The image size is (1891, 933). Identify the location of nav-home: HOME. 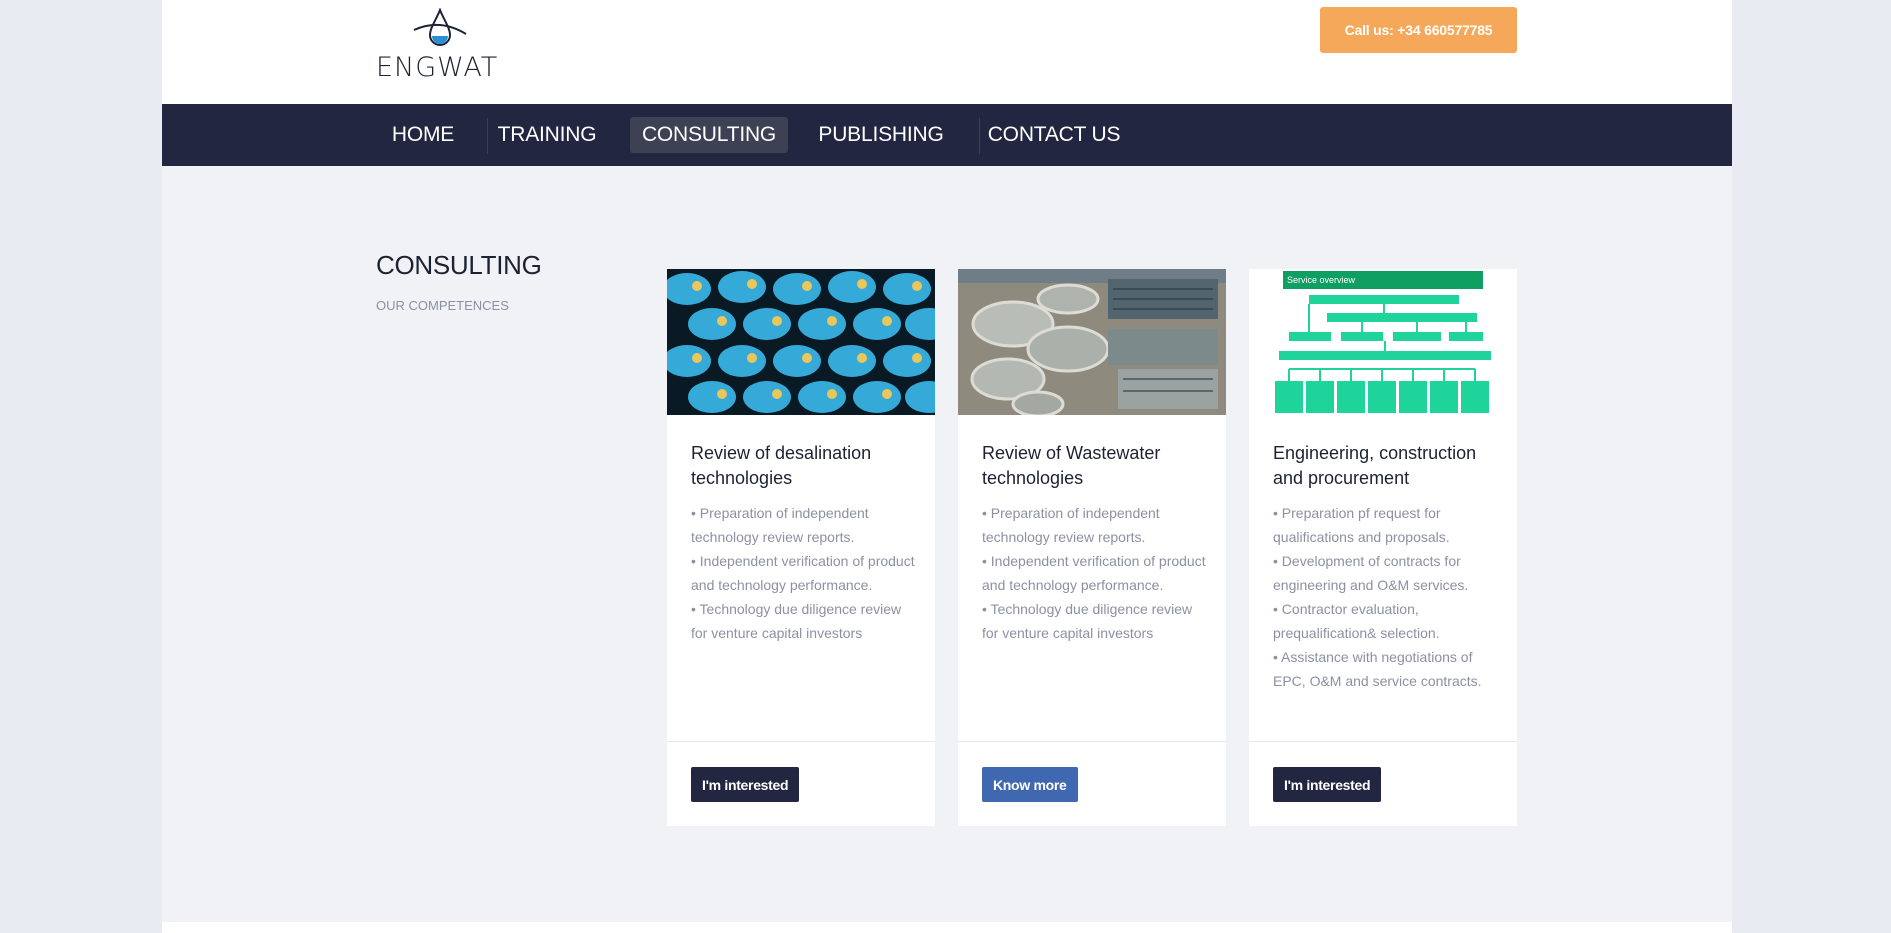
(423, 135).